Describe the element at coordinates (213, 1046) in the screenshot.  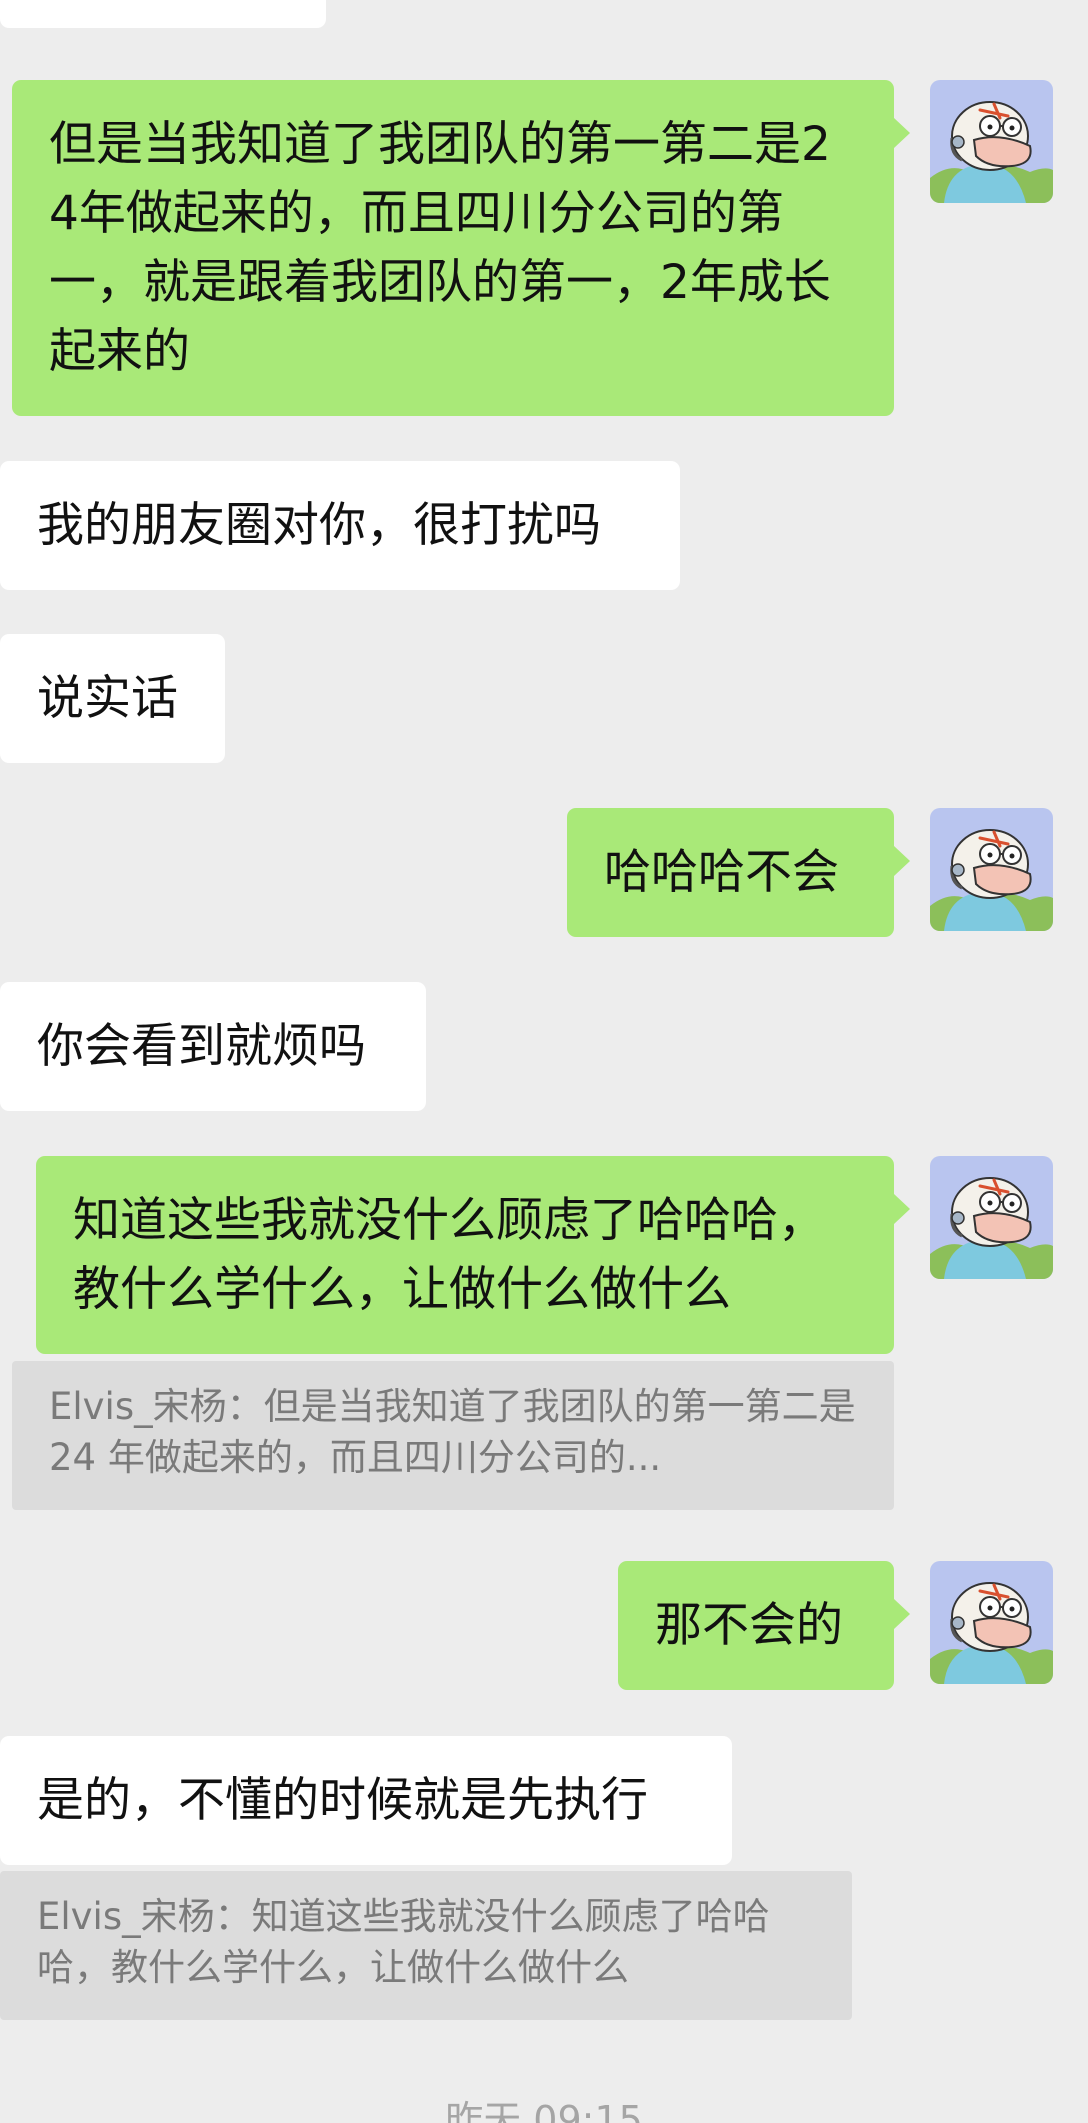
I see `message-bubble-received: 你会看到就烦吗` at that location.